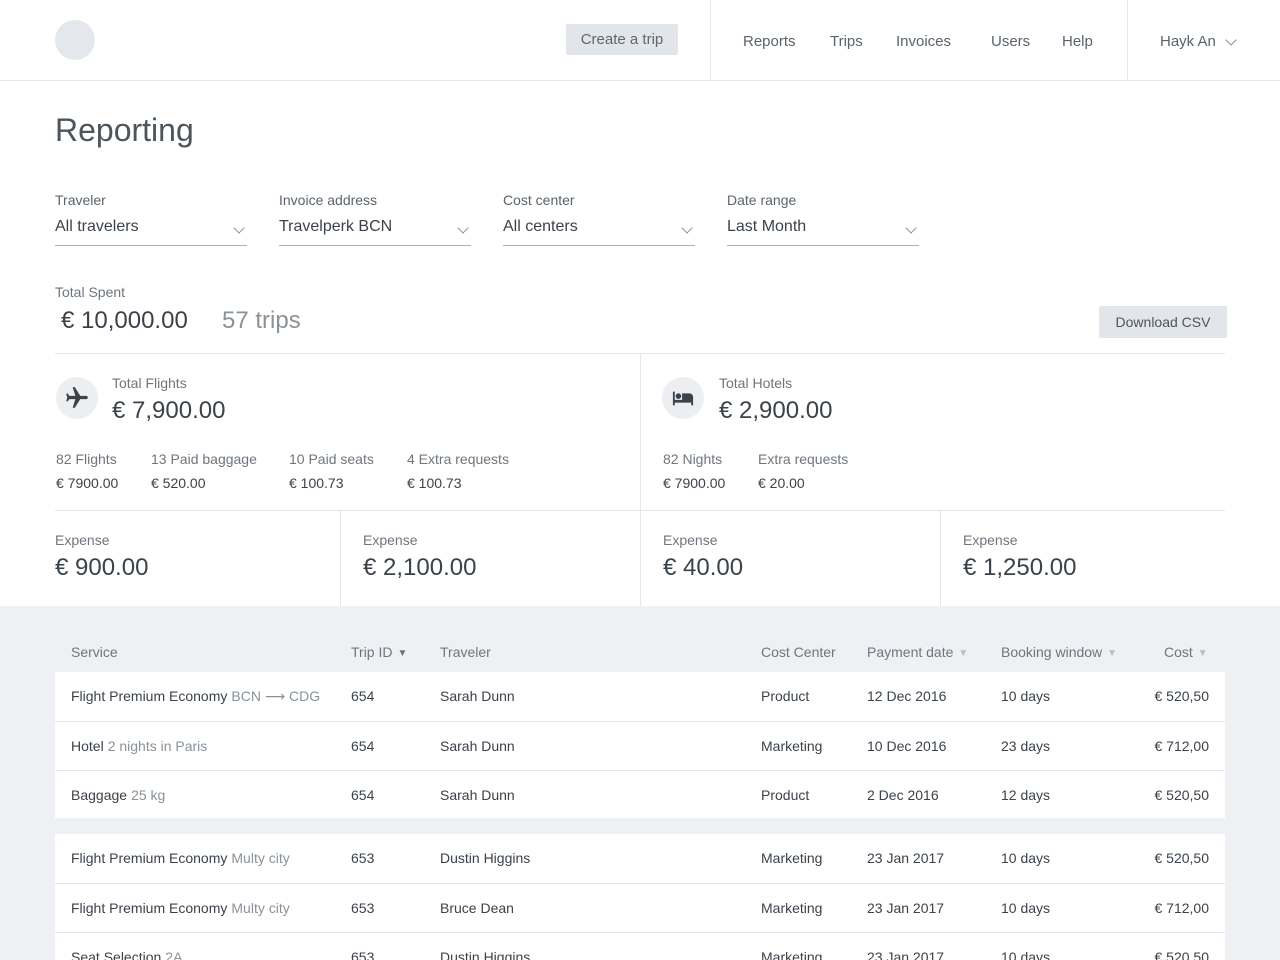 The width and height of the screenshot is (1280, 960). What do you see at coordinates (174, 954) in the screenshot?
I see `service-detail: 2A` at bounding box center [174, 954].